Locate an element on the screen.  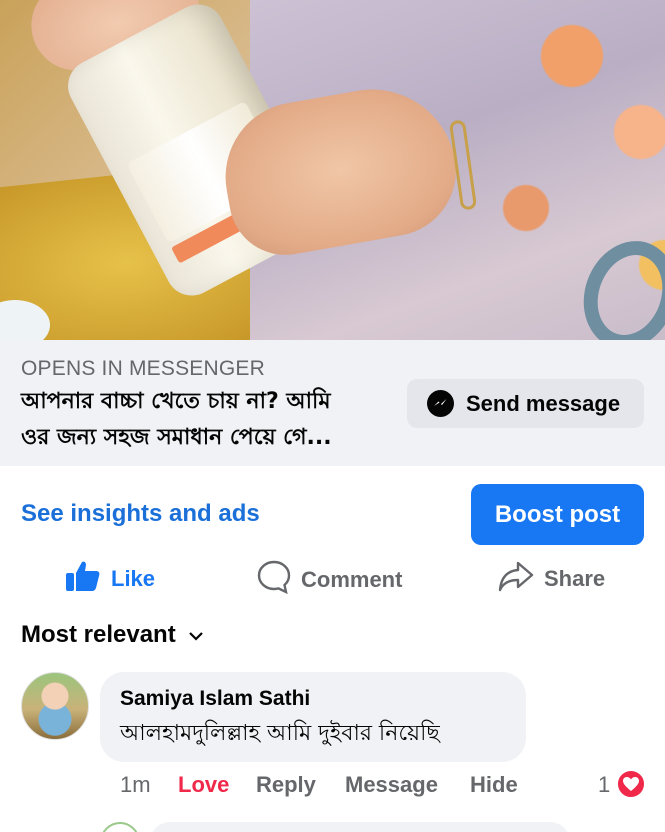
opens-in-messenger-label: OPENS IN MESSENGER is located at coordinates (143, 368).